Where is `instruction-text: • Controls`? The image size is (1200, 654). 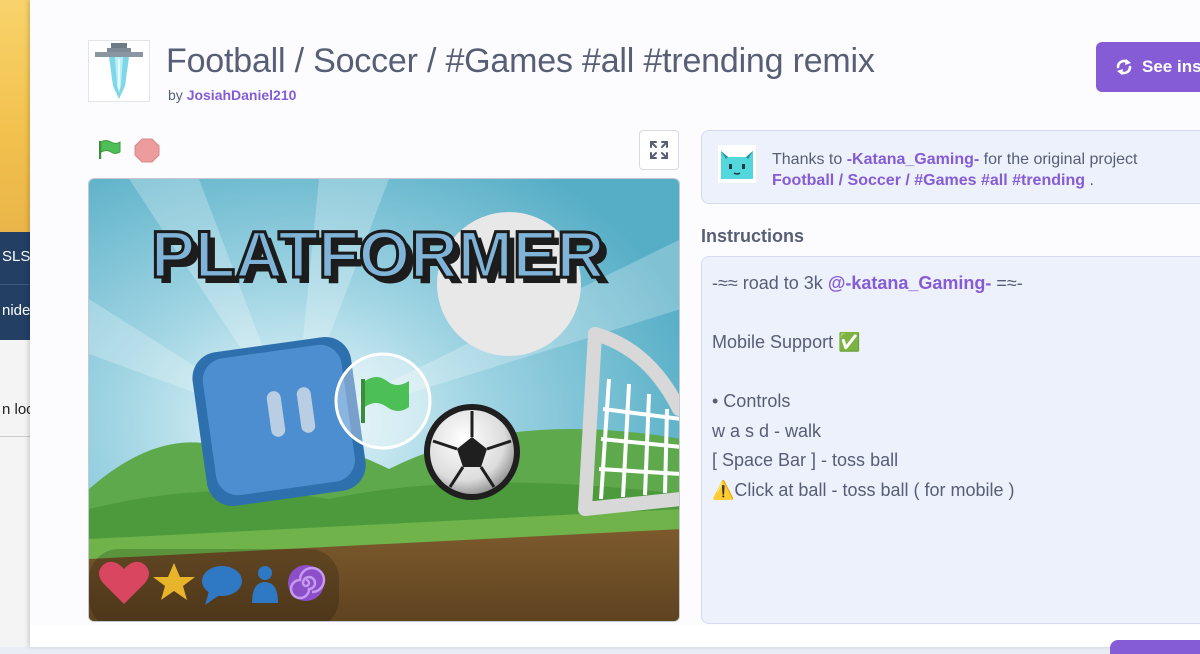
instruction-text: • Controls is located at coordinates (751, 401).